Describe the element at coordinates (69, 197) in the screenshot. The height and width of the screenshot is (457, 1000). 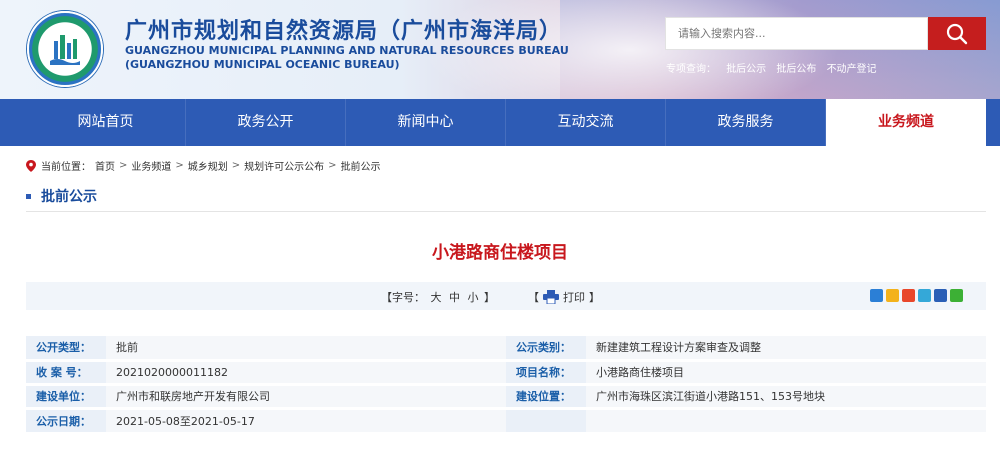
I see `section-title: 批前公示` at that location.